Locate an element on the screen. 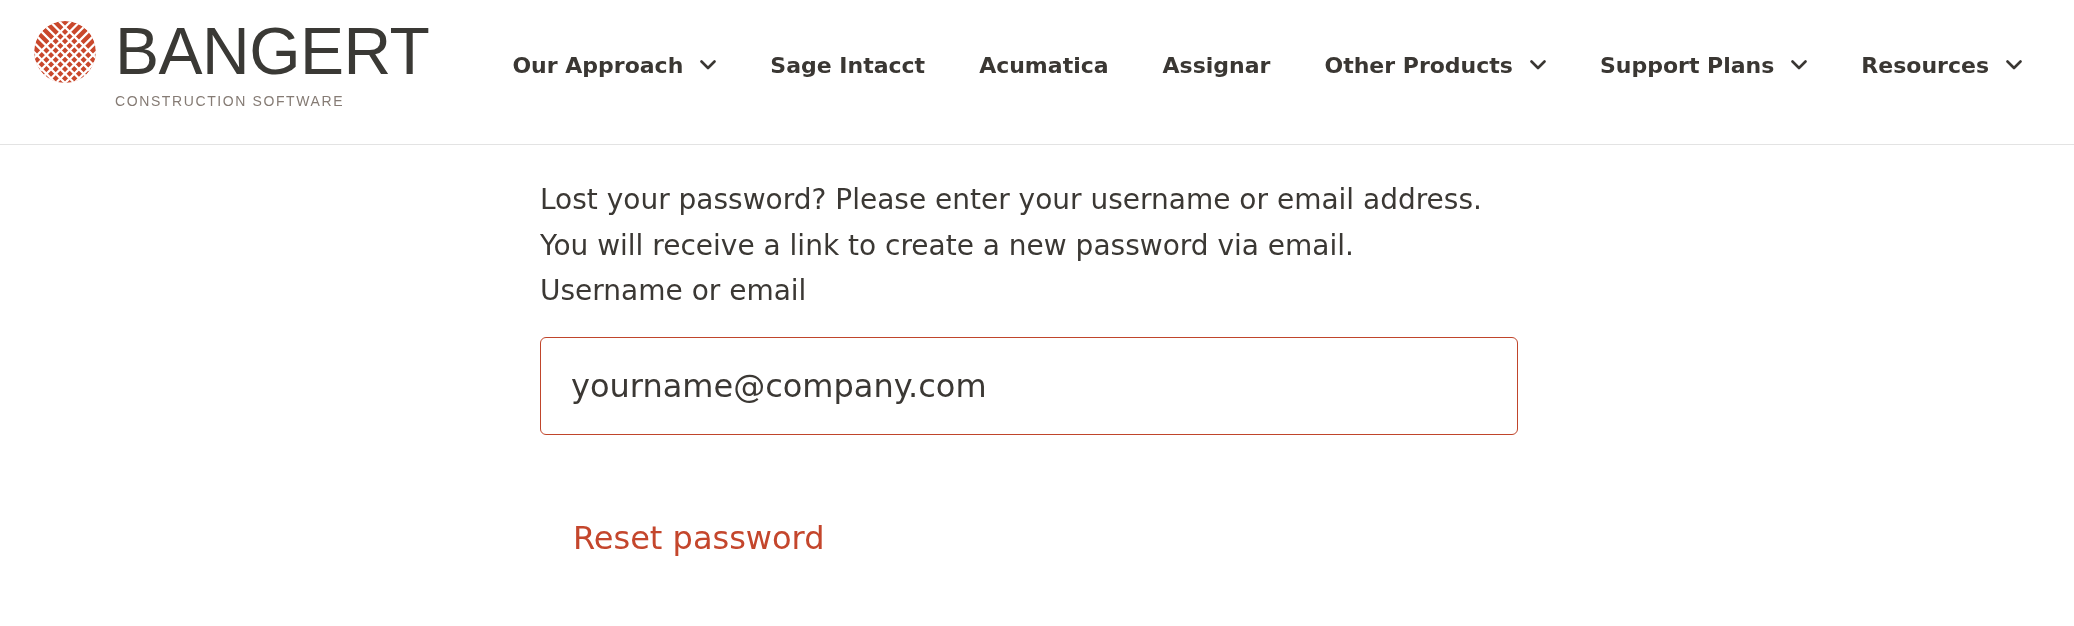 The width and height of the screenshot is (2074, 626). field-label: Username or email is located at coordinates (674, 291).